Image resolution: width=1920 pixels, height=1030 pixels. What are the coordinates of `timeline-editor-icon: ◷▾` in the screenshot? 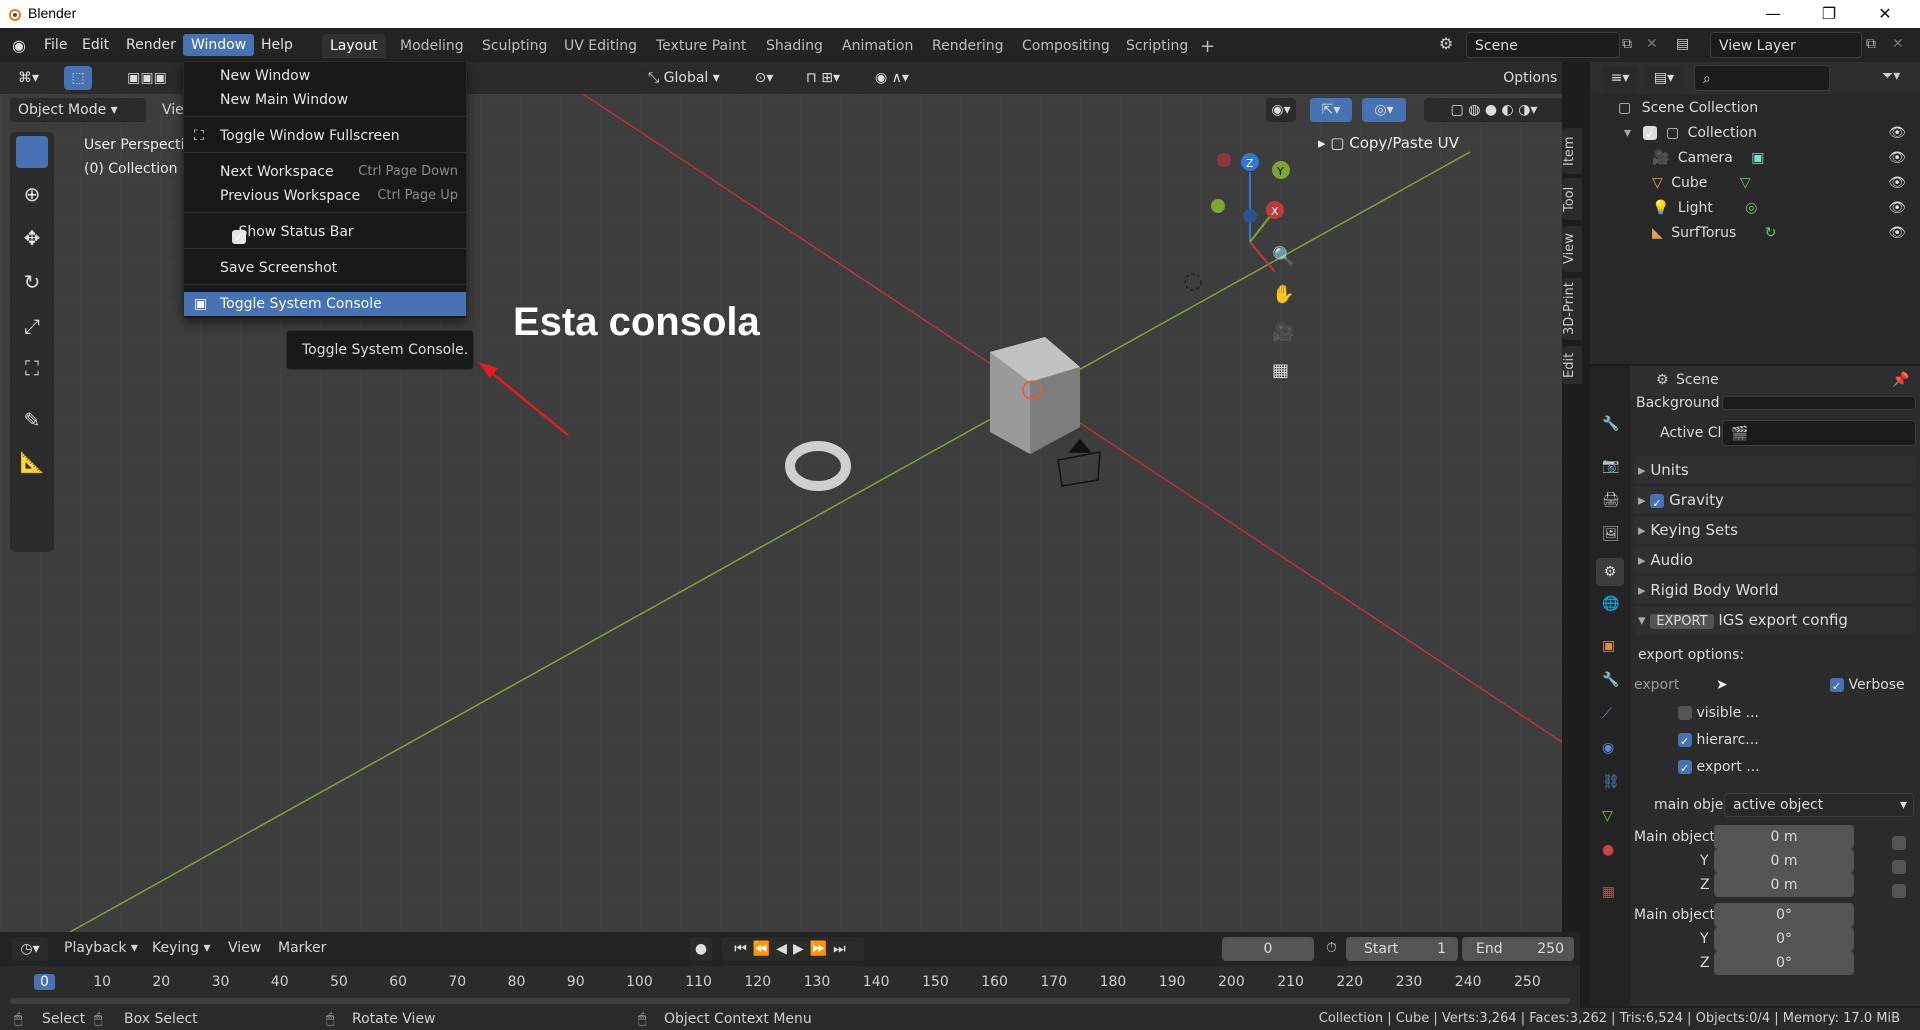 It's located at (30, 949).